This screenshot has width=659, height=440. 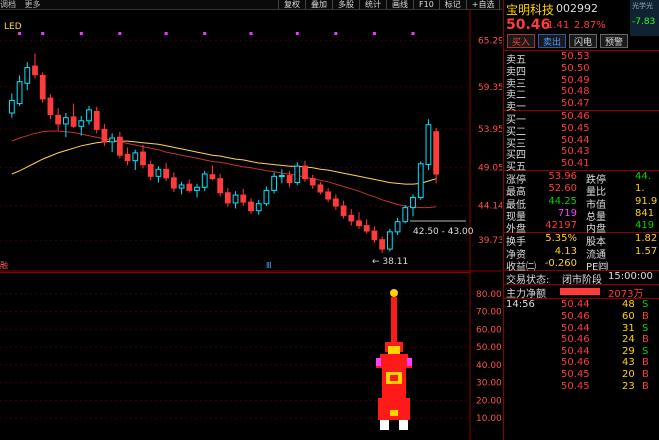 What do you see at coordinates (489, 401) in the screenshot?
I see `indicator-tick-label: 20.00` at bounding box center [489, 401].